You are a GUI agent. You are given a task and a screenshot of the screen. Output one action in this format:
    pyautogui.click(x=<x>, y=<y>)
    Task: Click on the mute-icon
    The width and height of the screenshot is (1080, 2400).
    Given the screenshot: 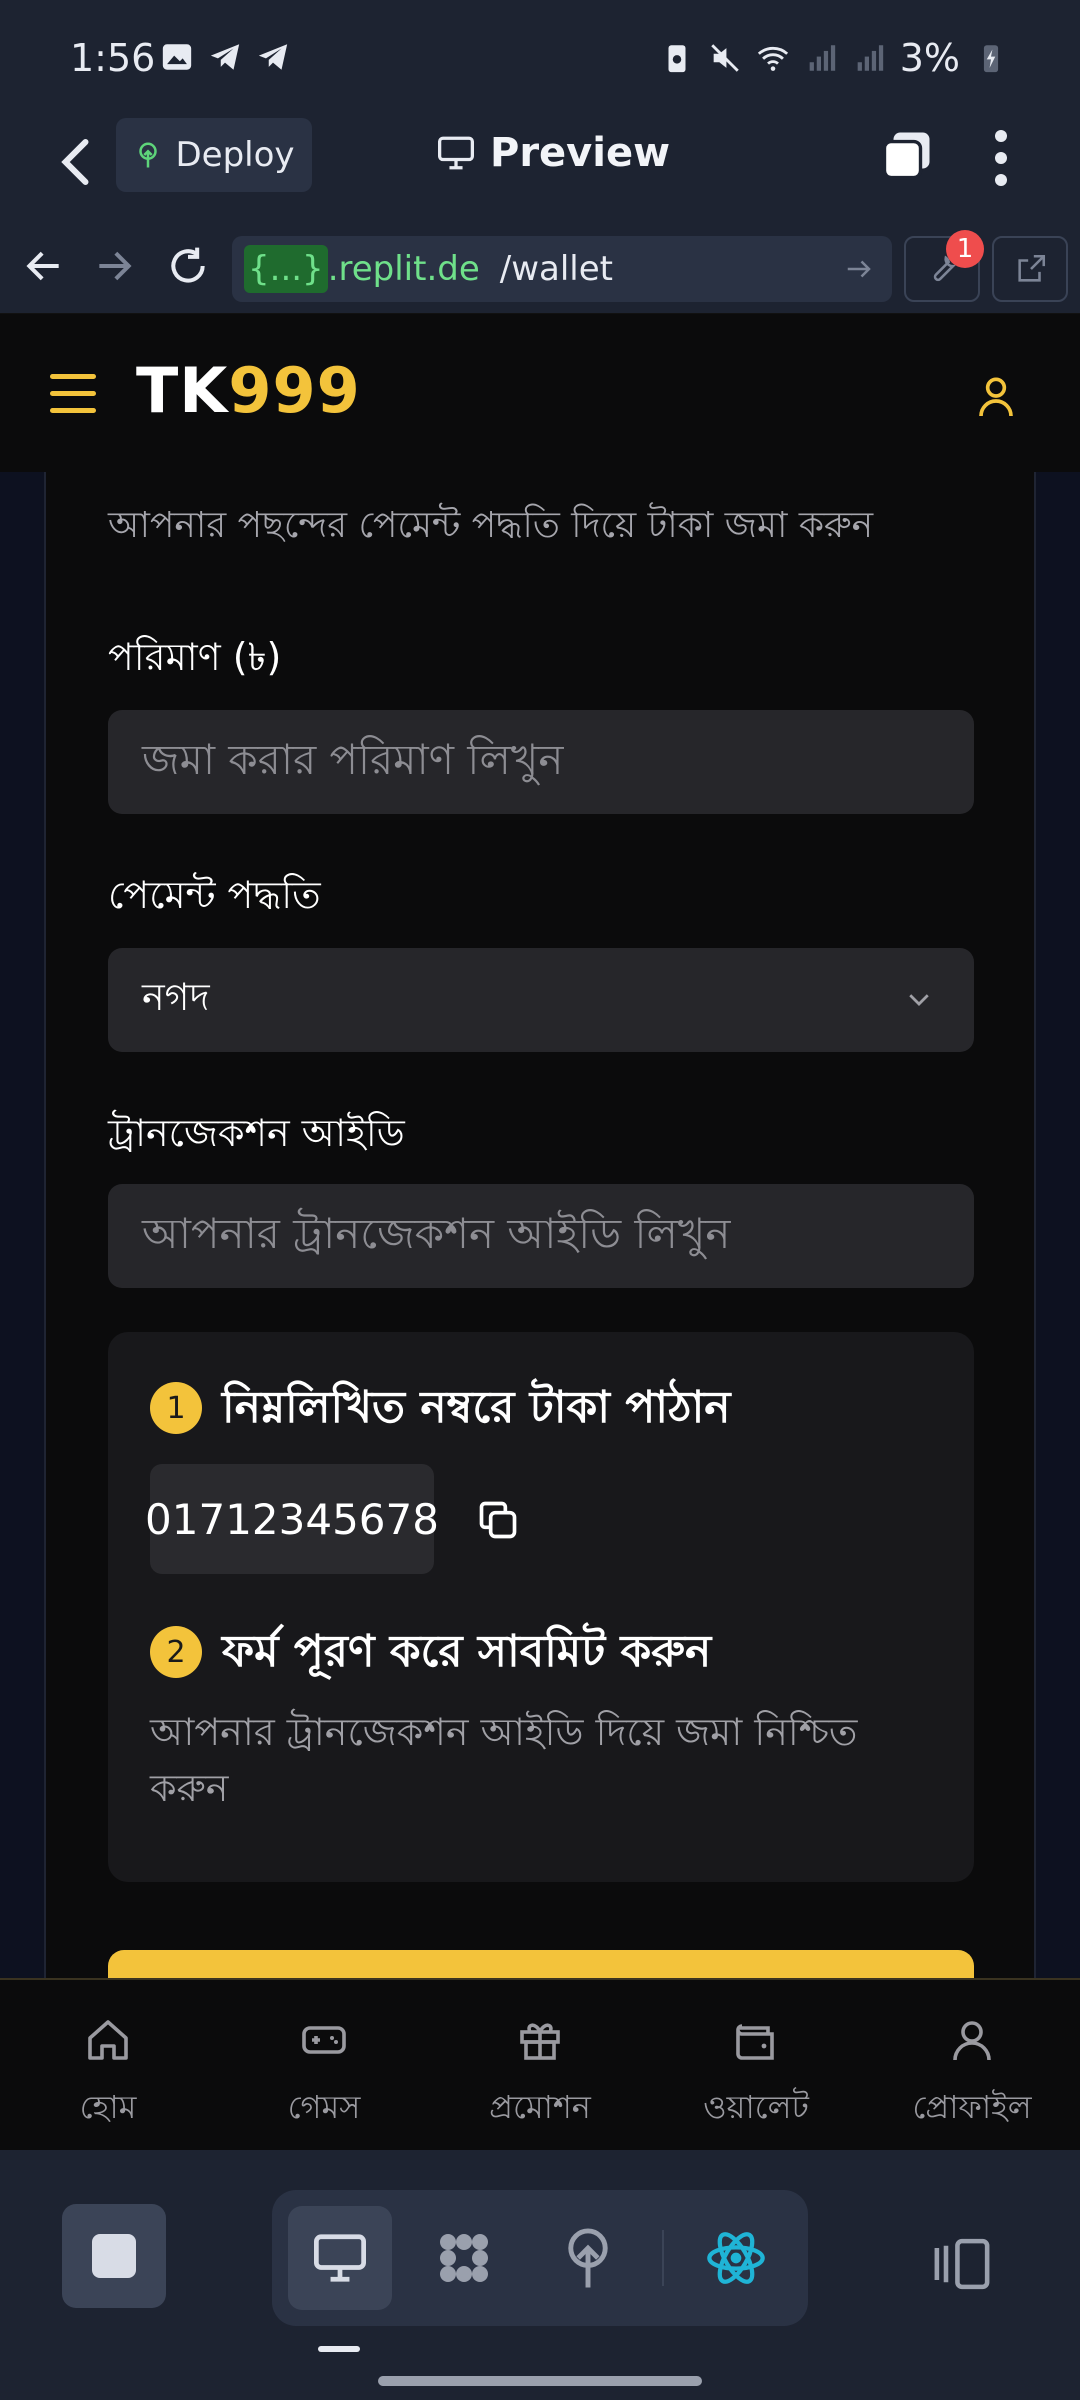 What is the action you would take?
    pyautogui.click(x=724, y=58)
    